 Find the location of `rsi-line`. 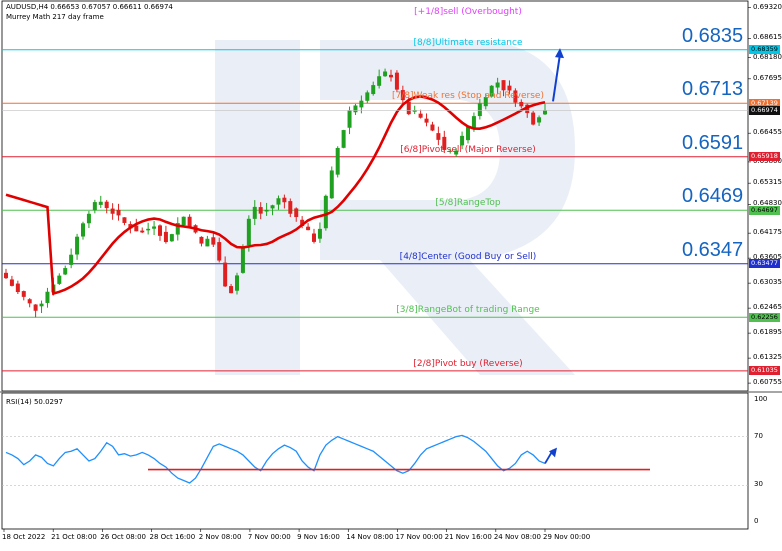

rsi-line is located at coordinates (275, 459).